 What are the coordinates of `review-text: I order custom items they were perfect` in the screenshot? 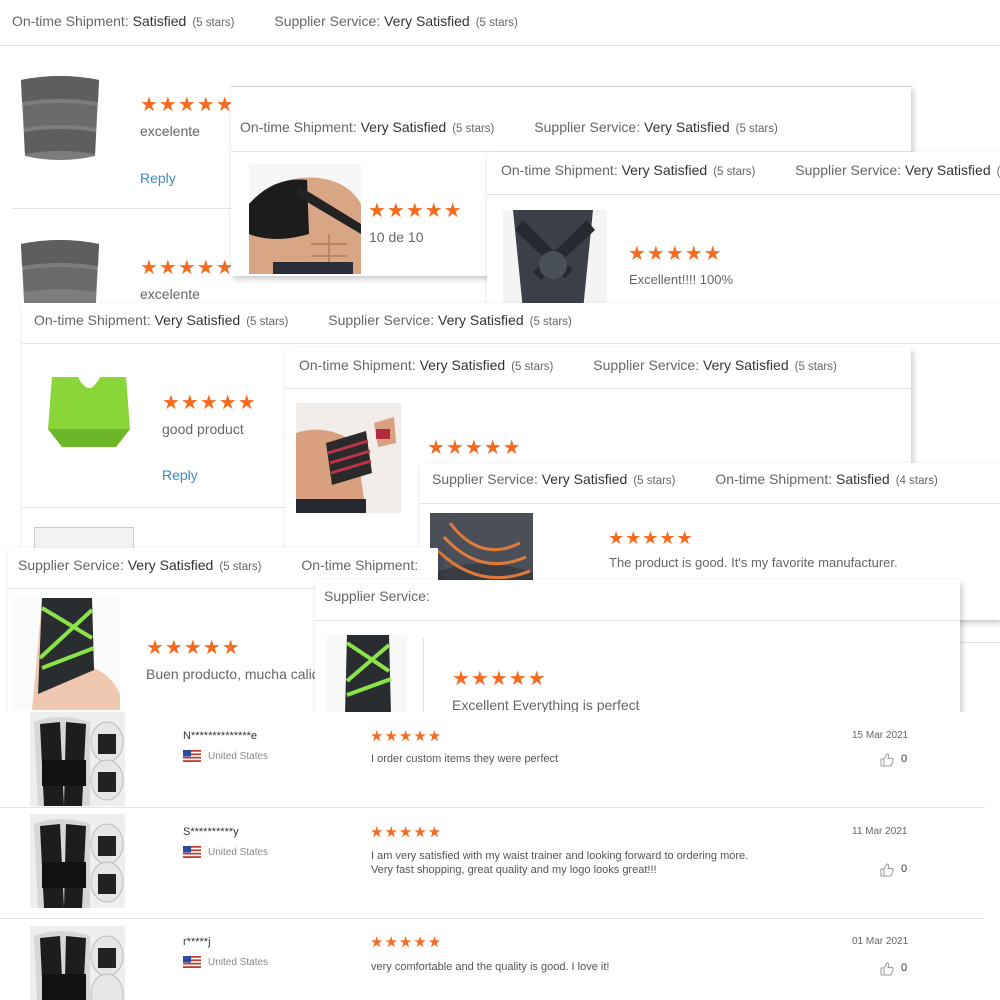 It's located at (465, 759).